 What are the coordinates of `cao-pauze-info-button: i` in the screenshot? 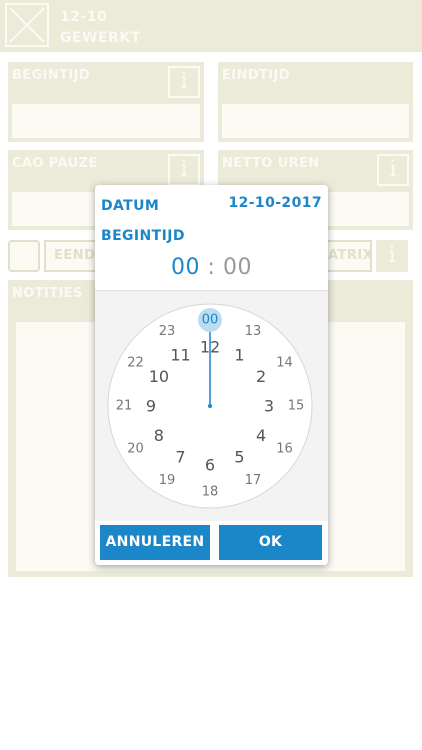 It's located at (184, 170).